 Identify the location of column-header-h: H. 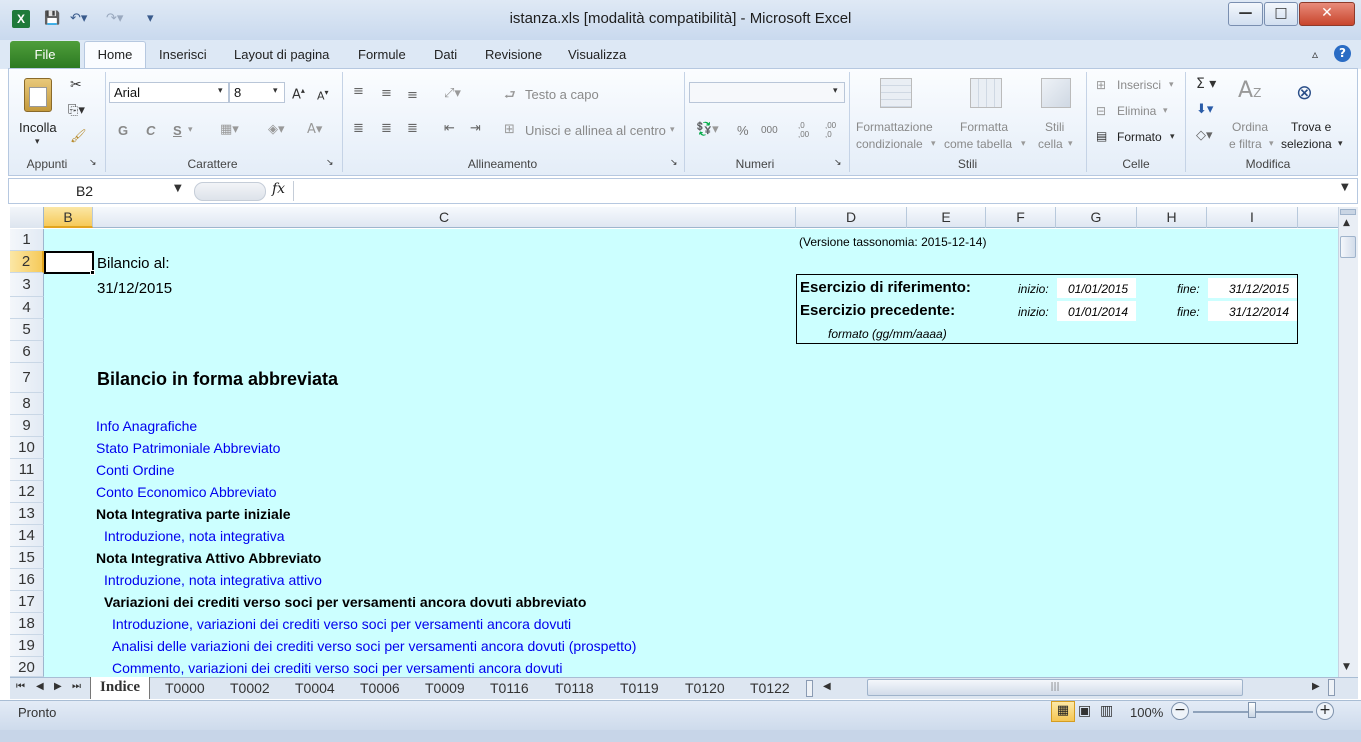
(1172, 217).